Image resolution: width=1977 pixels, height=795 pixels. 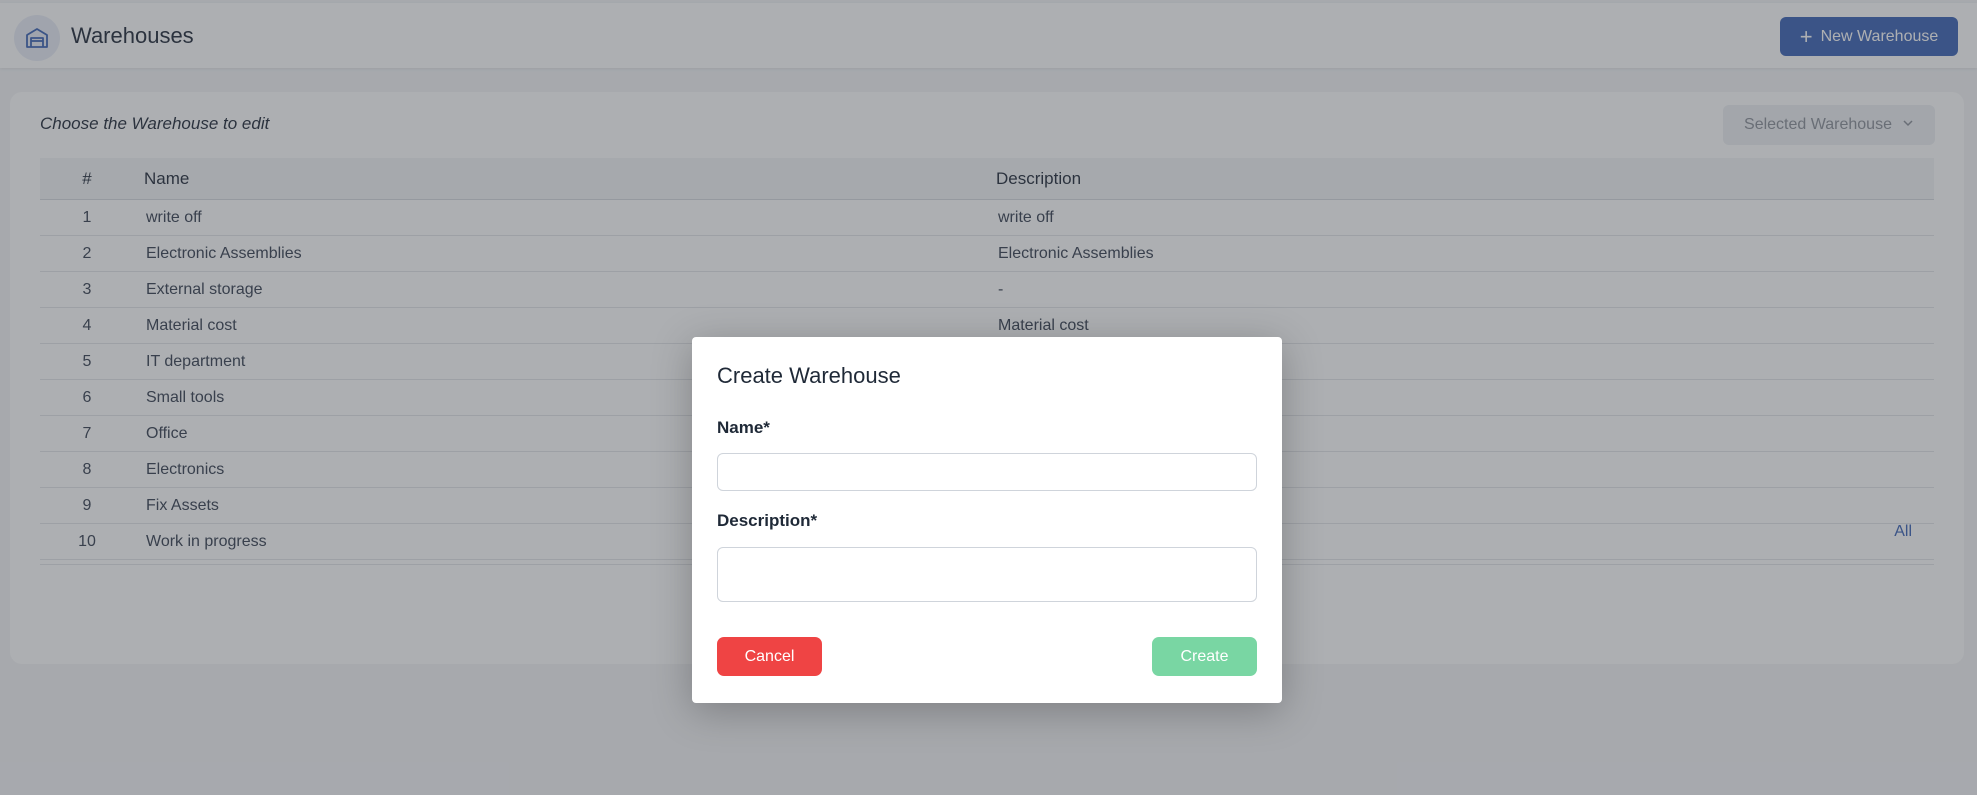 What do you see at coordinates (987, 472) in the screenshot?
I see `name-input` at bounding box center [987, 472].